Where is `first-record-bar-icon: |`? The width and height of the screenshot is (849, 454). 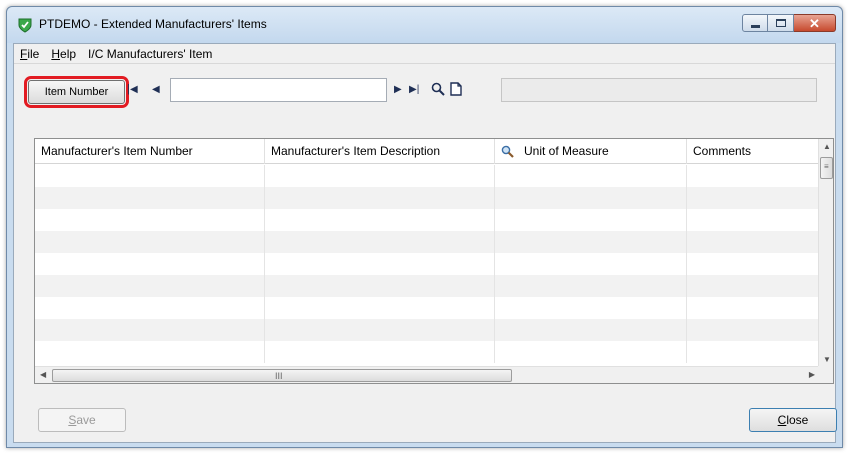
first-record-bar-icon: | is located at coordinates (128, 89).